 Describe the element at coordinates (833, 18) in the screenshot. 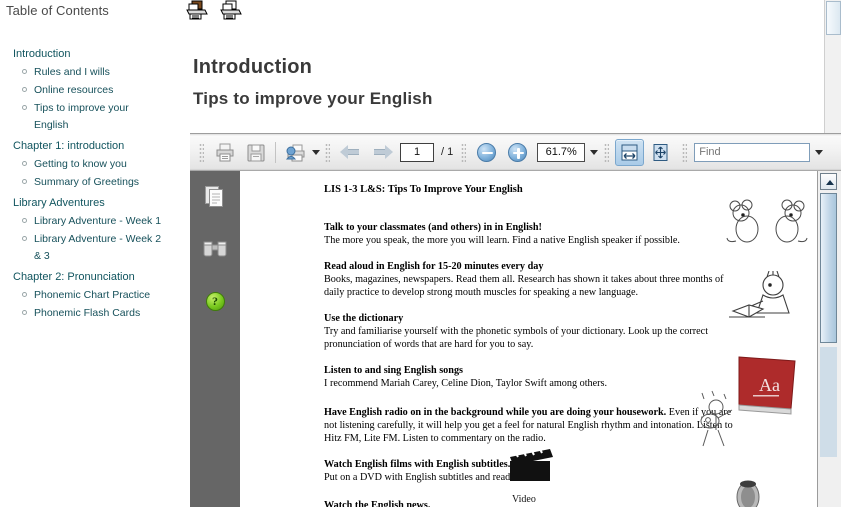

I see `page-scrollbar-thumb` at that location.